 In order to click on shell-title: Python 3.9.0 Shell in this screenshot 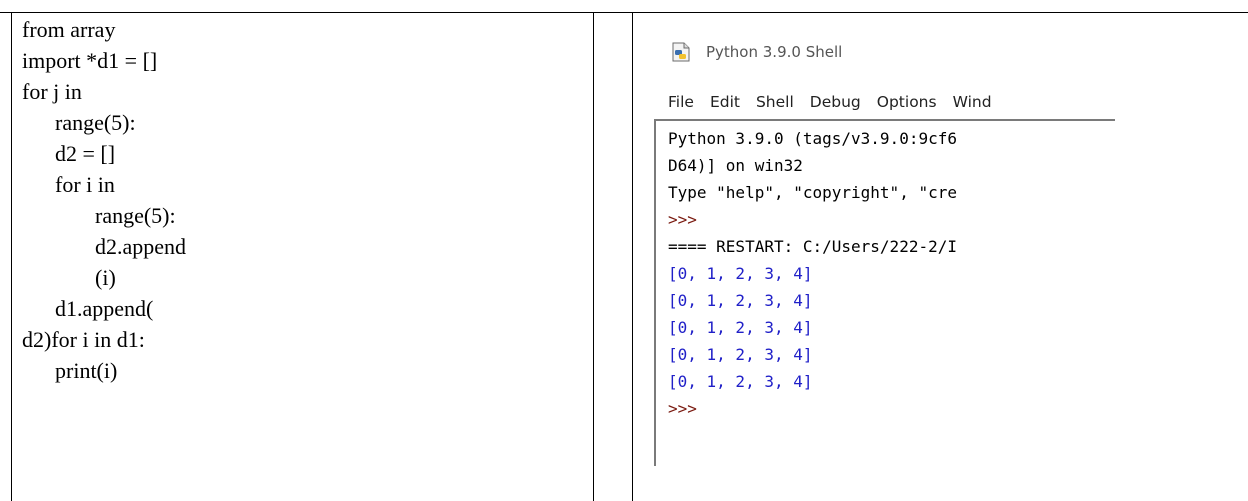, I will do `click(774, 52)`.